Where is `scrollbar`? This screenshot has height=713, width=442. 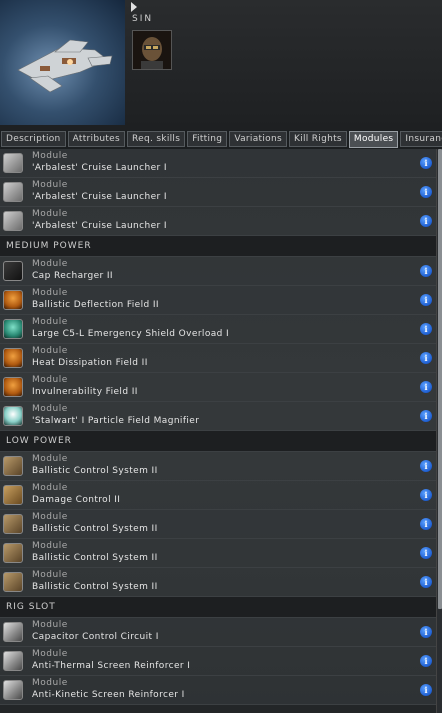 scrollbar is located at coordinates (439, 431).